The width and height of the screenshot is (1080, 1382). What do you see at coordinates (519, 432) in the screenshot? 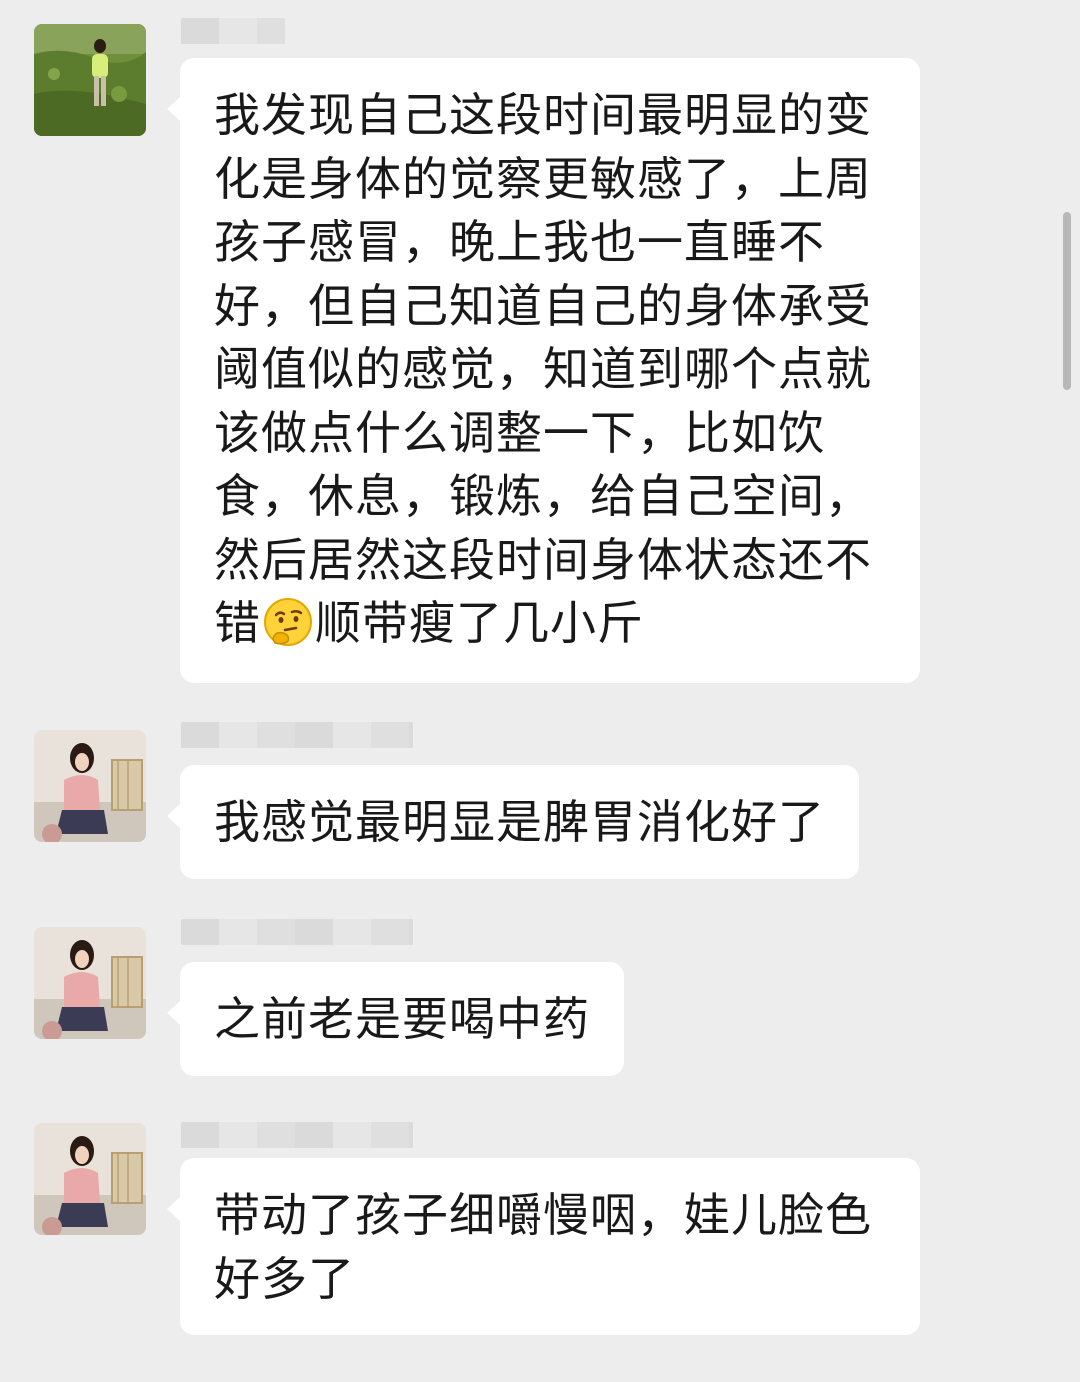
I see `message-line: 该做点什么调整一下，比如饮` at bounding box center [519, 432].